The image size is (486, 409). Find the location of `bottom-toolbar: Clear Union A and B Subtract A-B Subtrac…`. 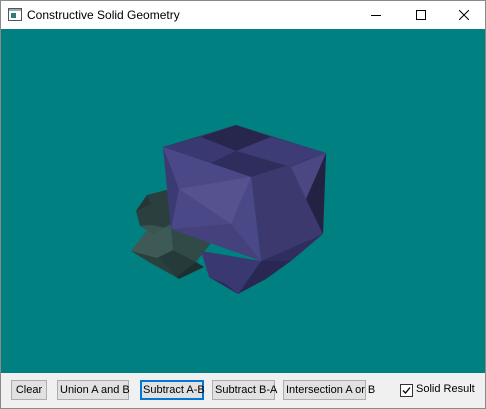

bottom-toolbar: Clear Union A and B Subtract A-B Subtrac… is located at coordinates (243, 390).